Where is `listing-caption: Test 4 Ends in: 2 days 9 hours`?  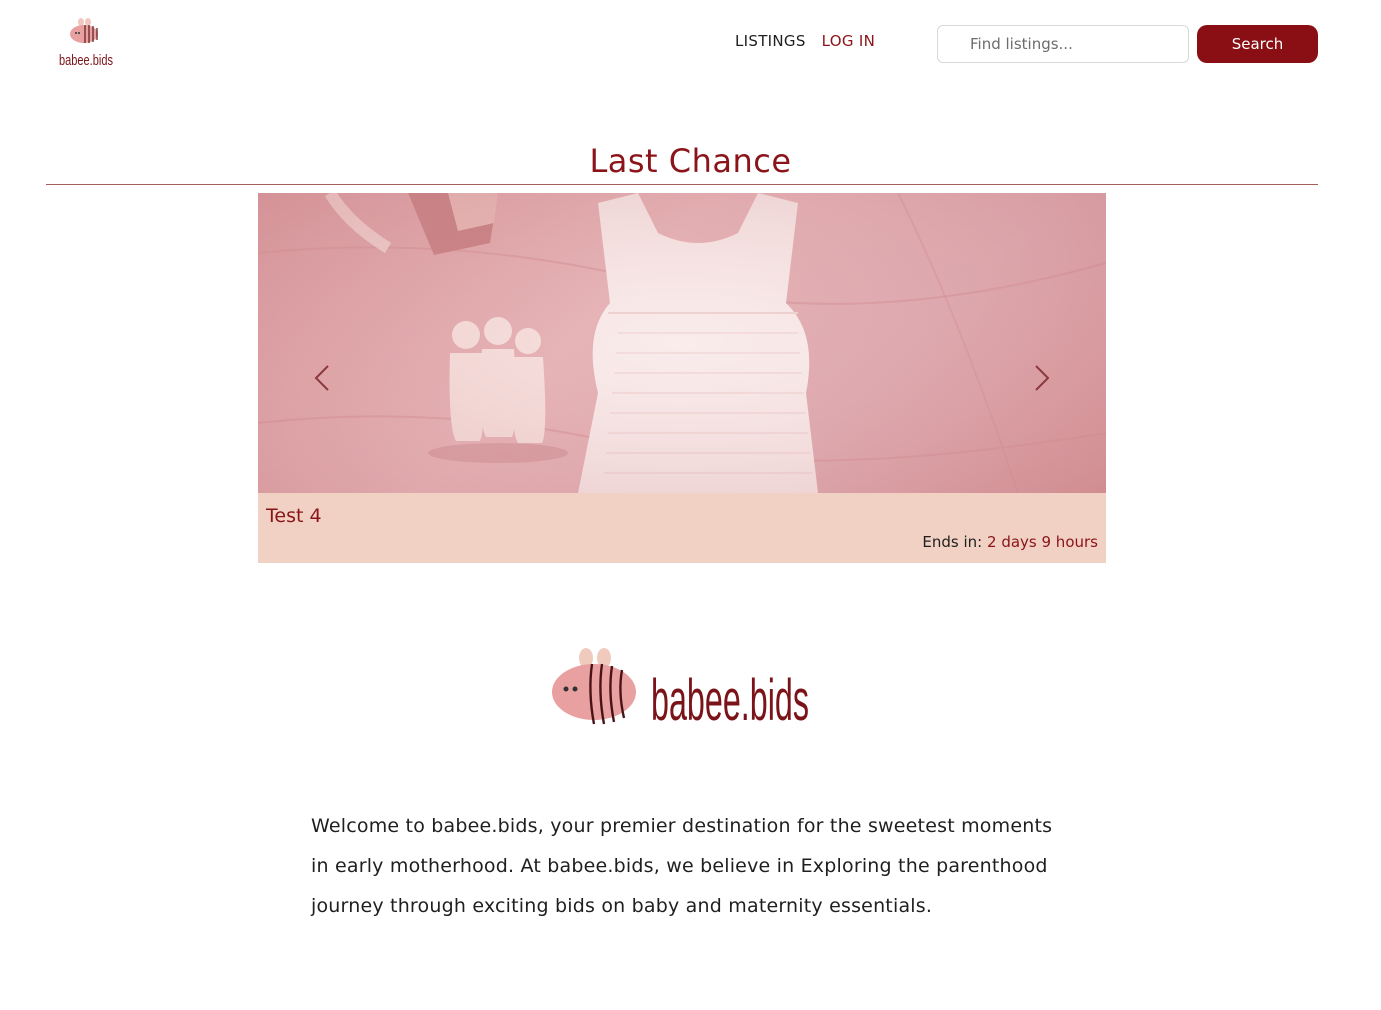
listing-caption: Test 4 Ends in: 2 days 9 hours is located at coordinates (682, 528).